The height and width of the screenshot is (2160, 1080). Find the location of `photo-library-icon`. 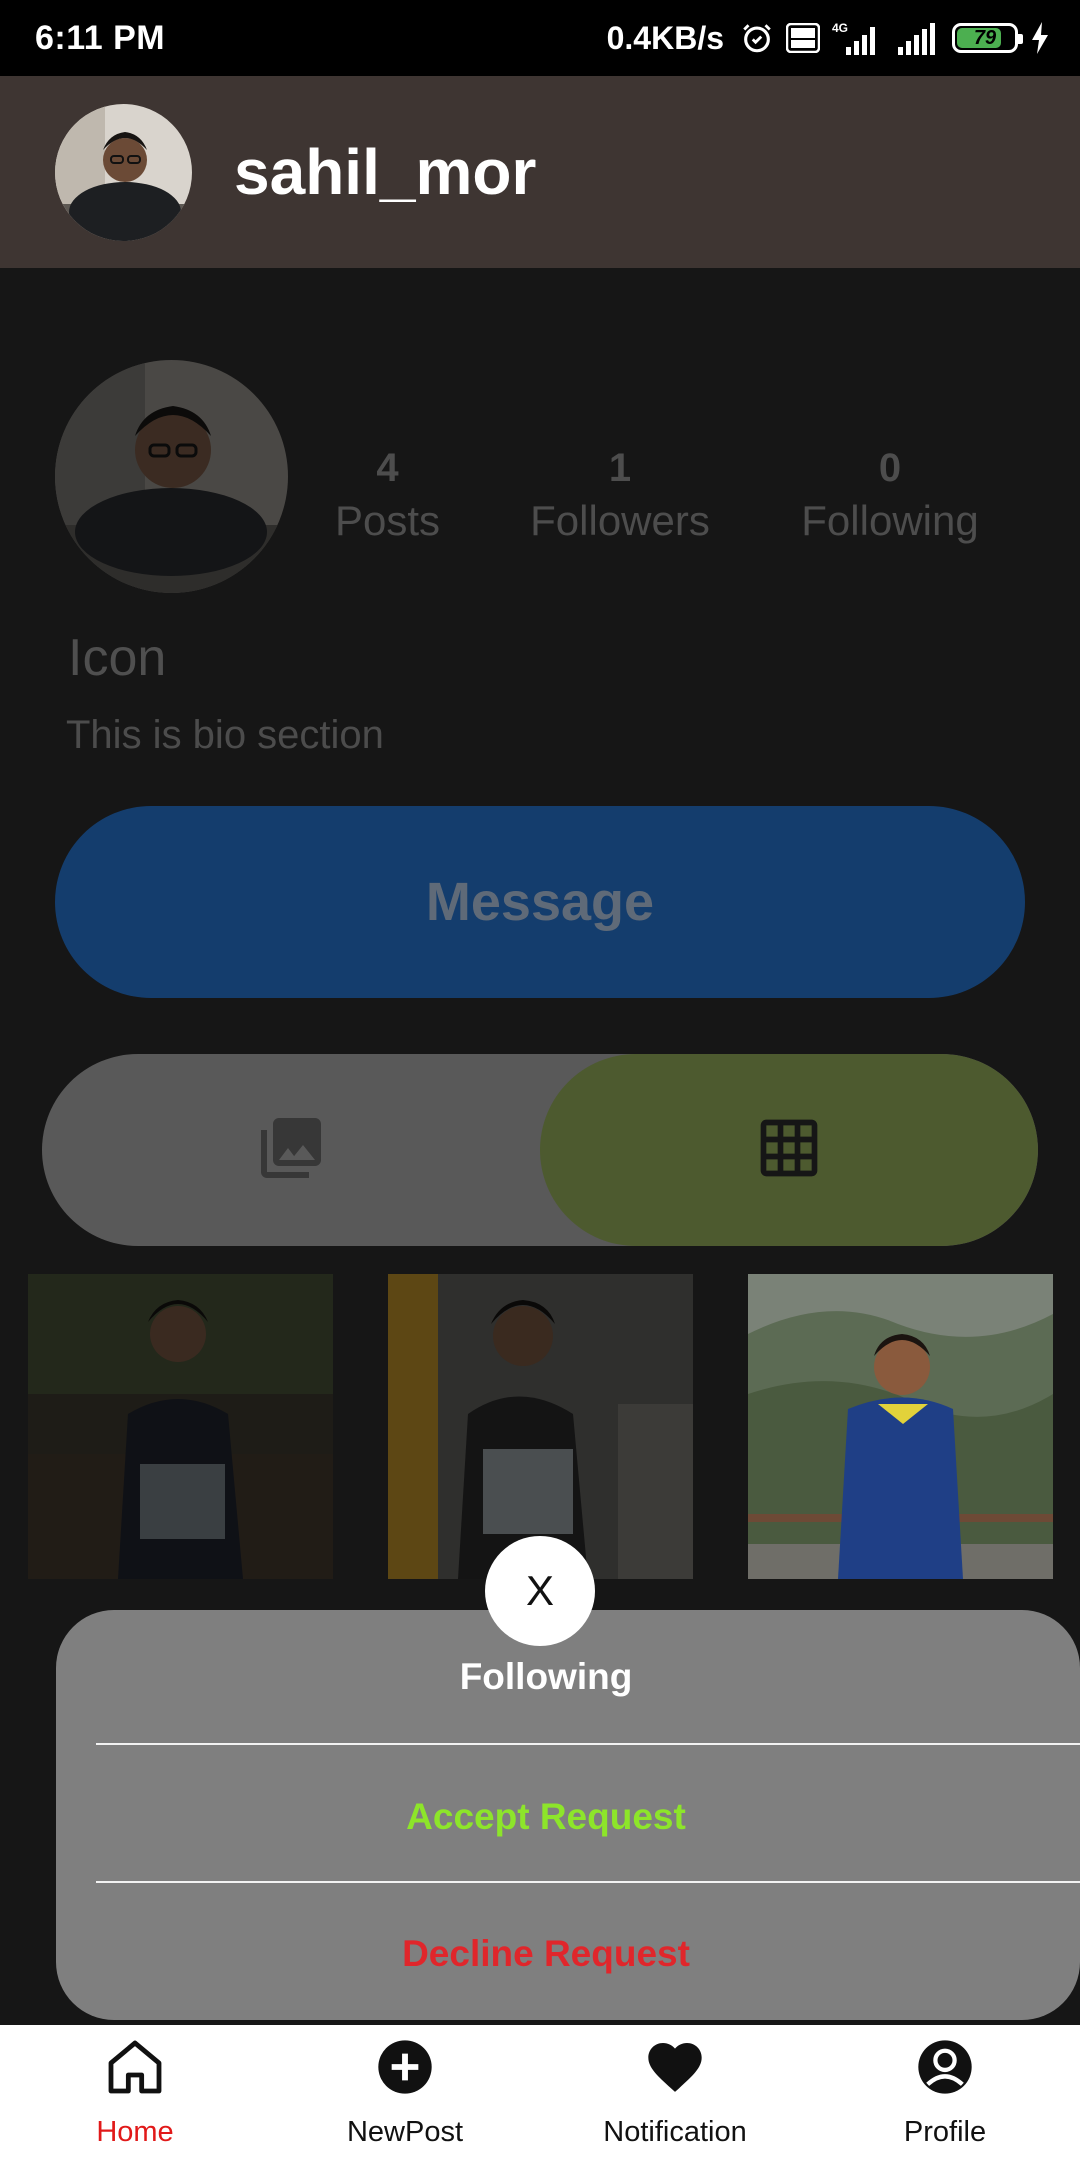

photo-library-icon is located at coordinates (291, 1150).